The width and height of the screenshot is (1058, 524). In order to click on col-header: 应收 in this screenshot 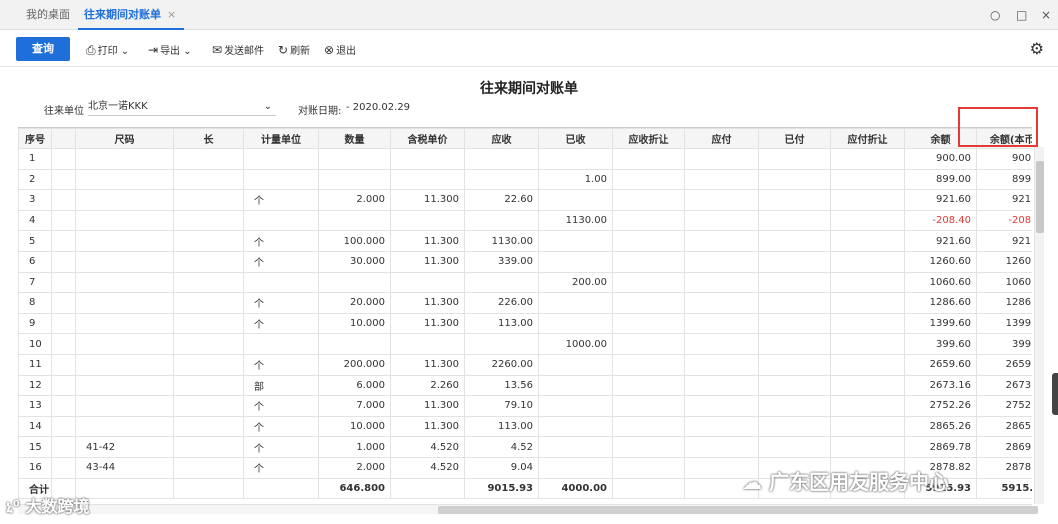, I will do `click(501, 138)`.